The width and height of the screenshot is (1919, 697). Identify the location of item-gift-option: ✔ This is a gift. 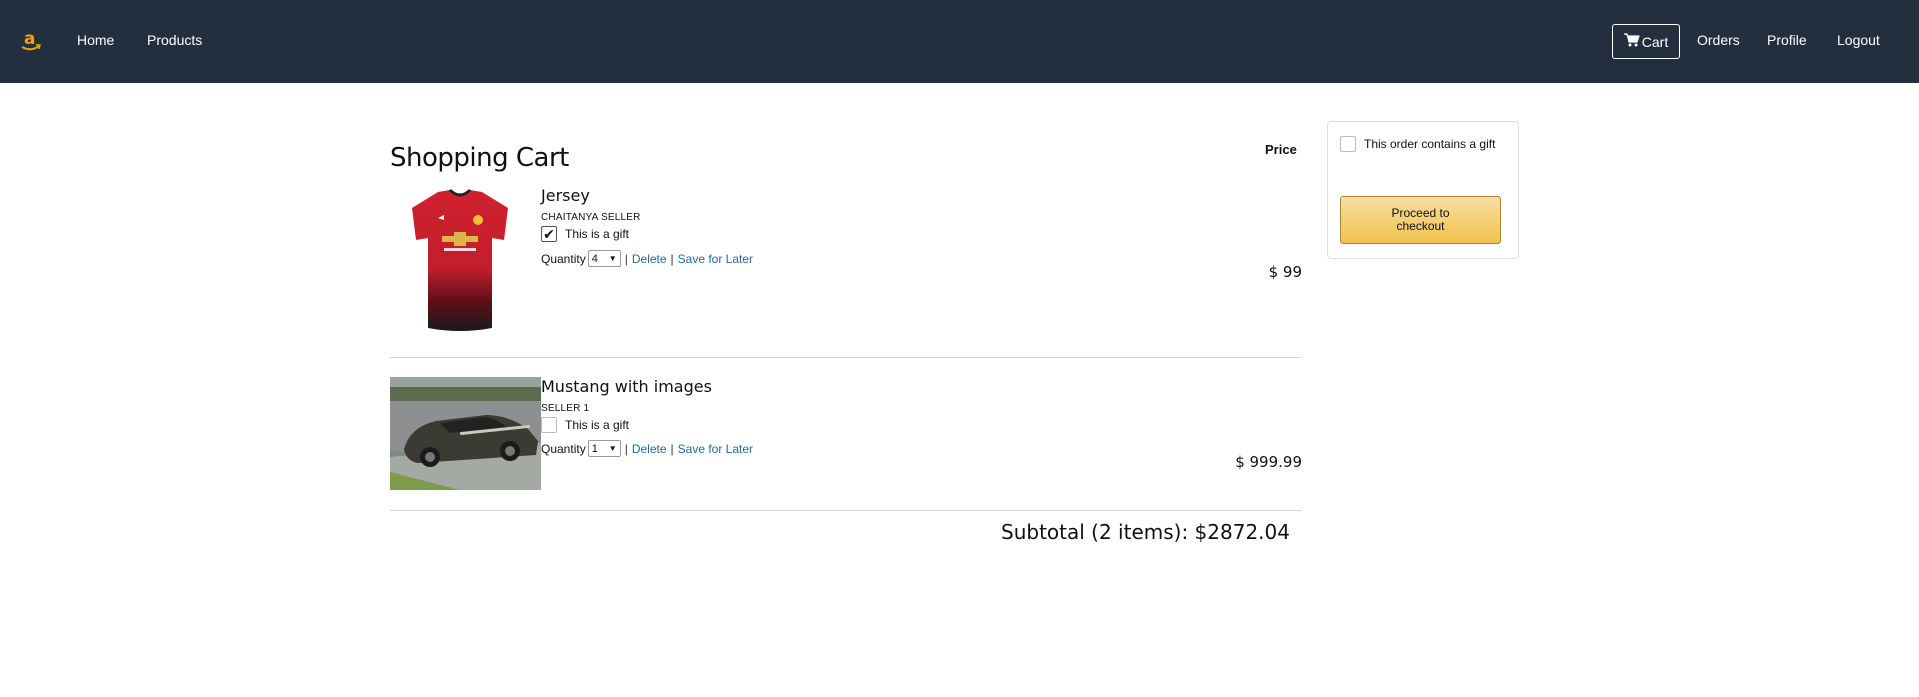
(585, 234).